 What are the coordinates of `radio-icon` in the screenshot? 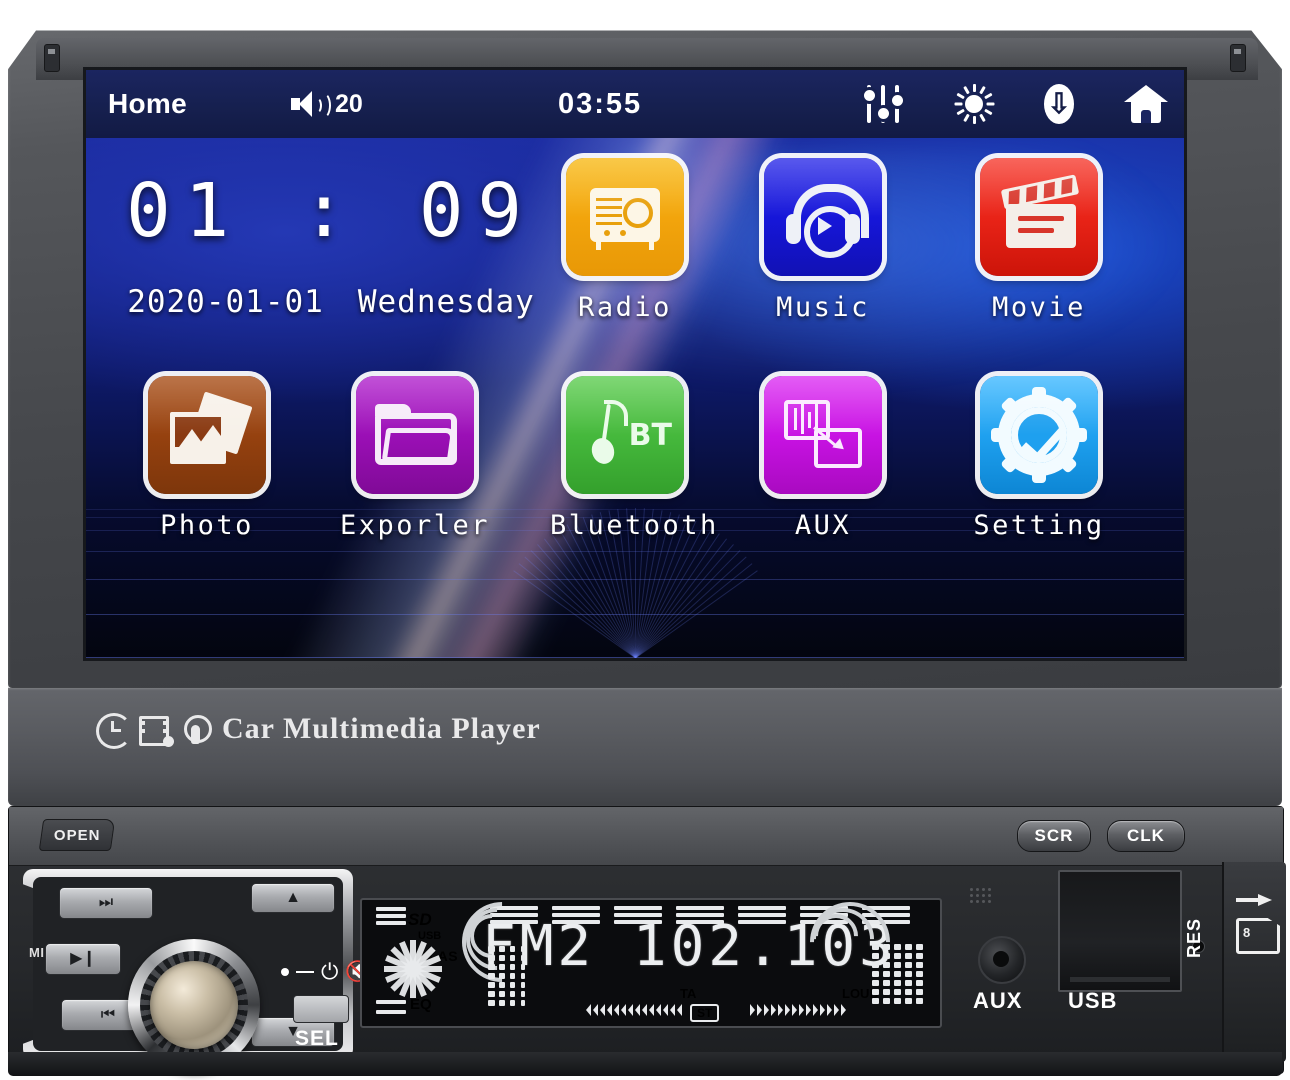 It's located at (625, 217).